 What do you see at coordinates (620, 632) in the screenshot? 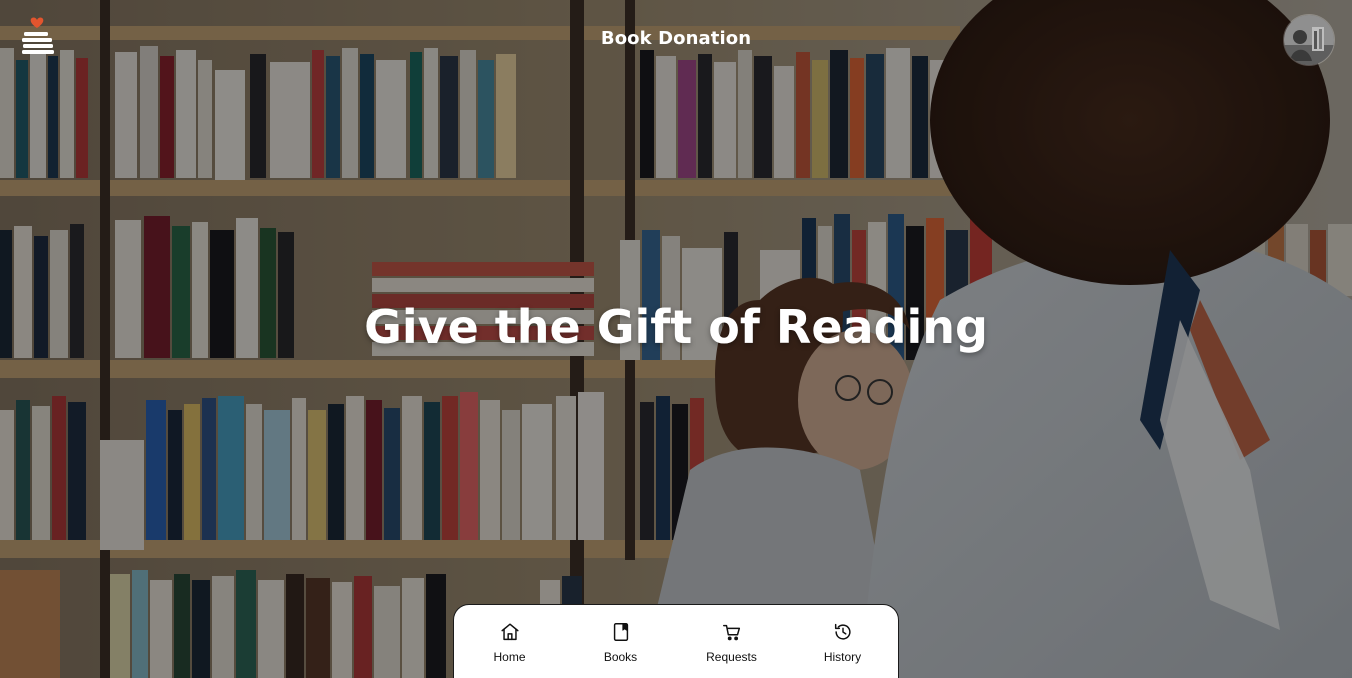
I see `book-icon` at bounding box center [620, 632].